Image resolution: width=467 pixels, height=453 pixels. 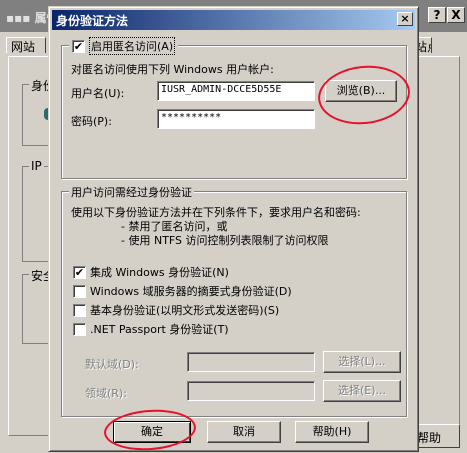 I want to click on basic-auth-label: 基本身份验证(以明文形式发送密码)(S), so click(x=185, y=310).